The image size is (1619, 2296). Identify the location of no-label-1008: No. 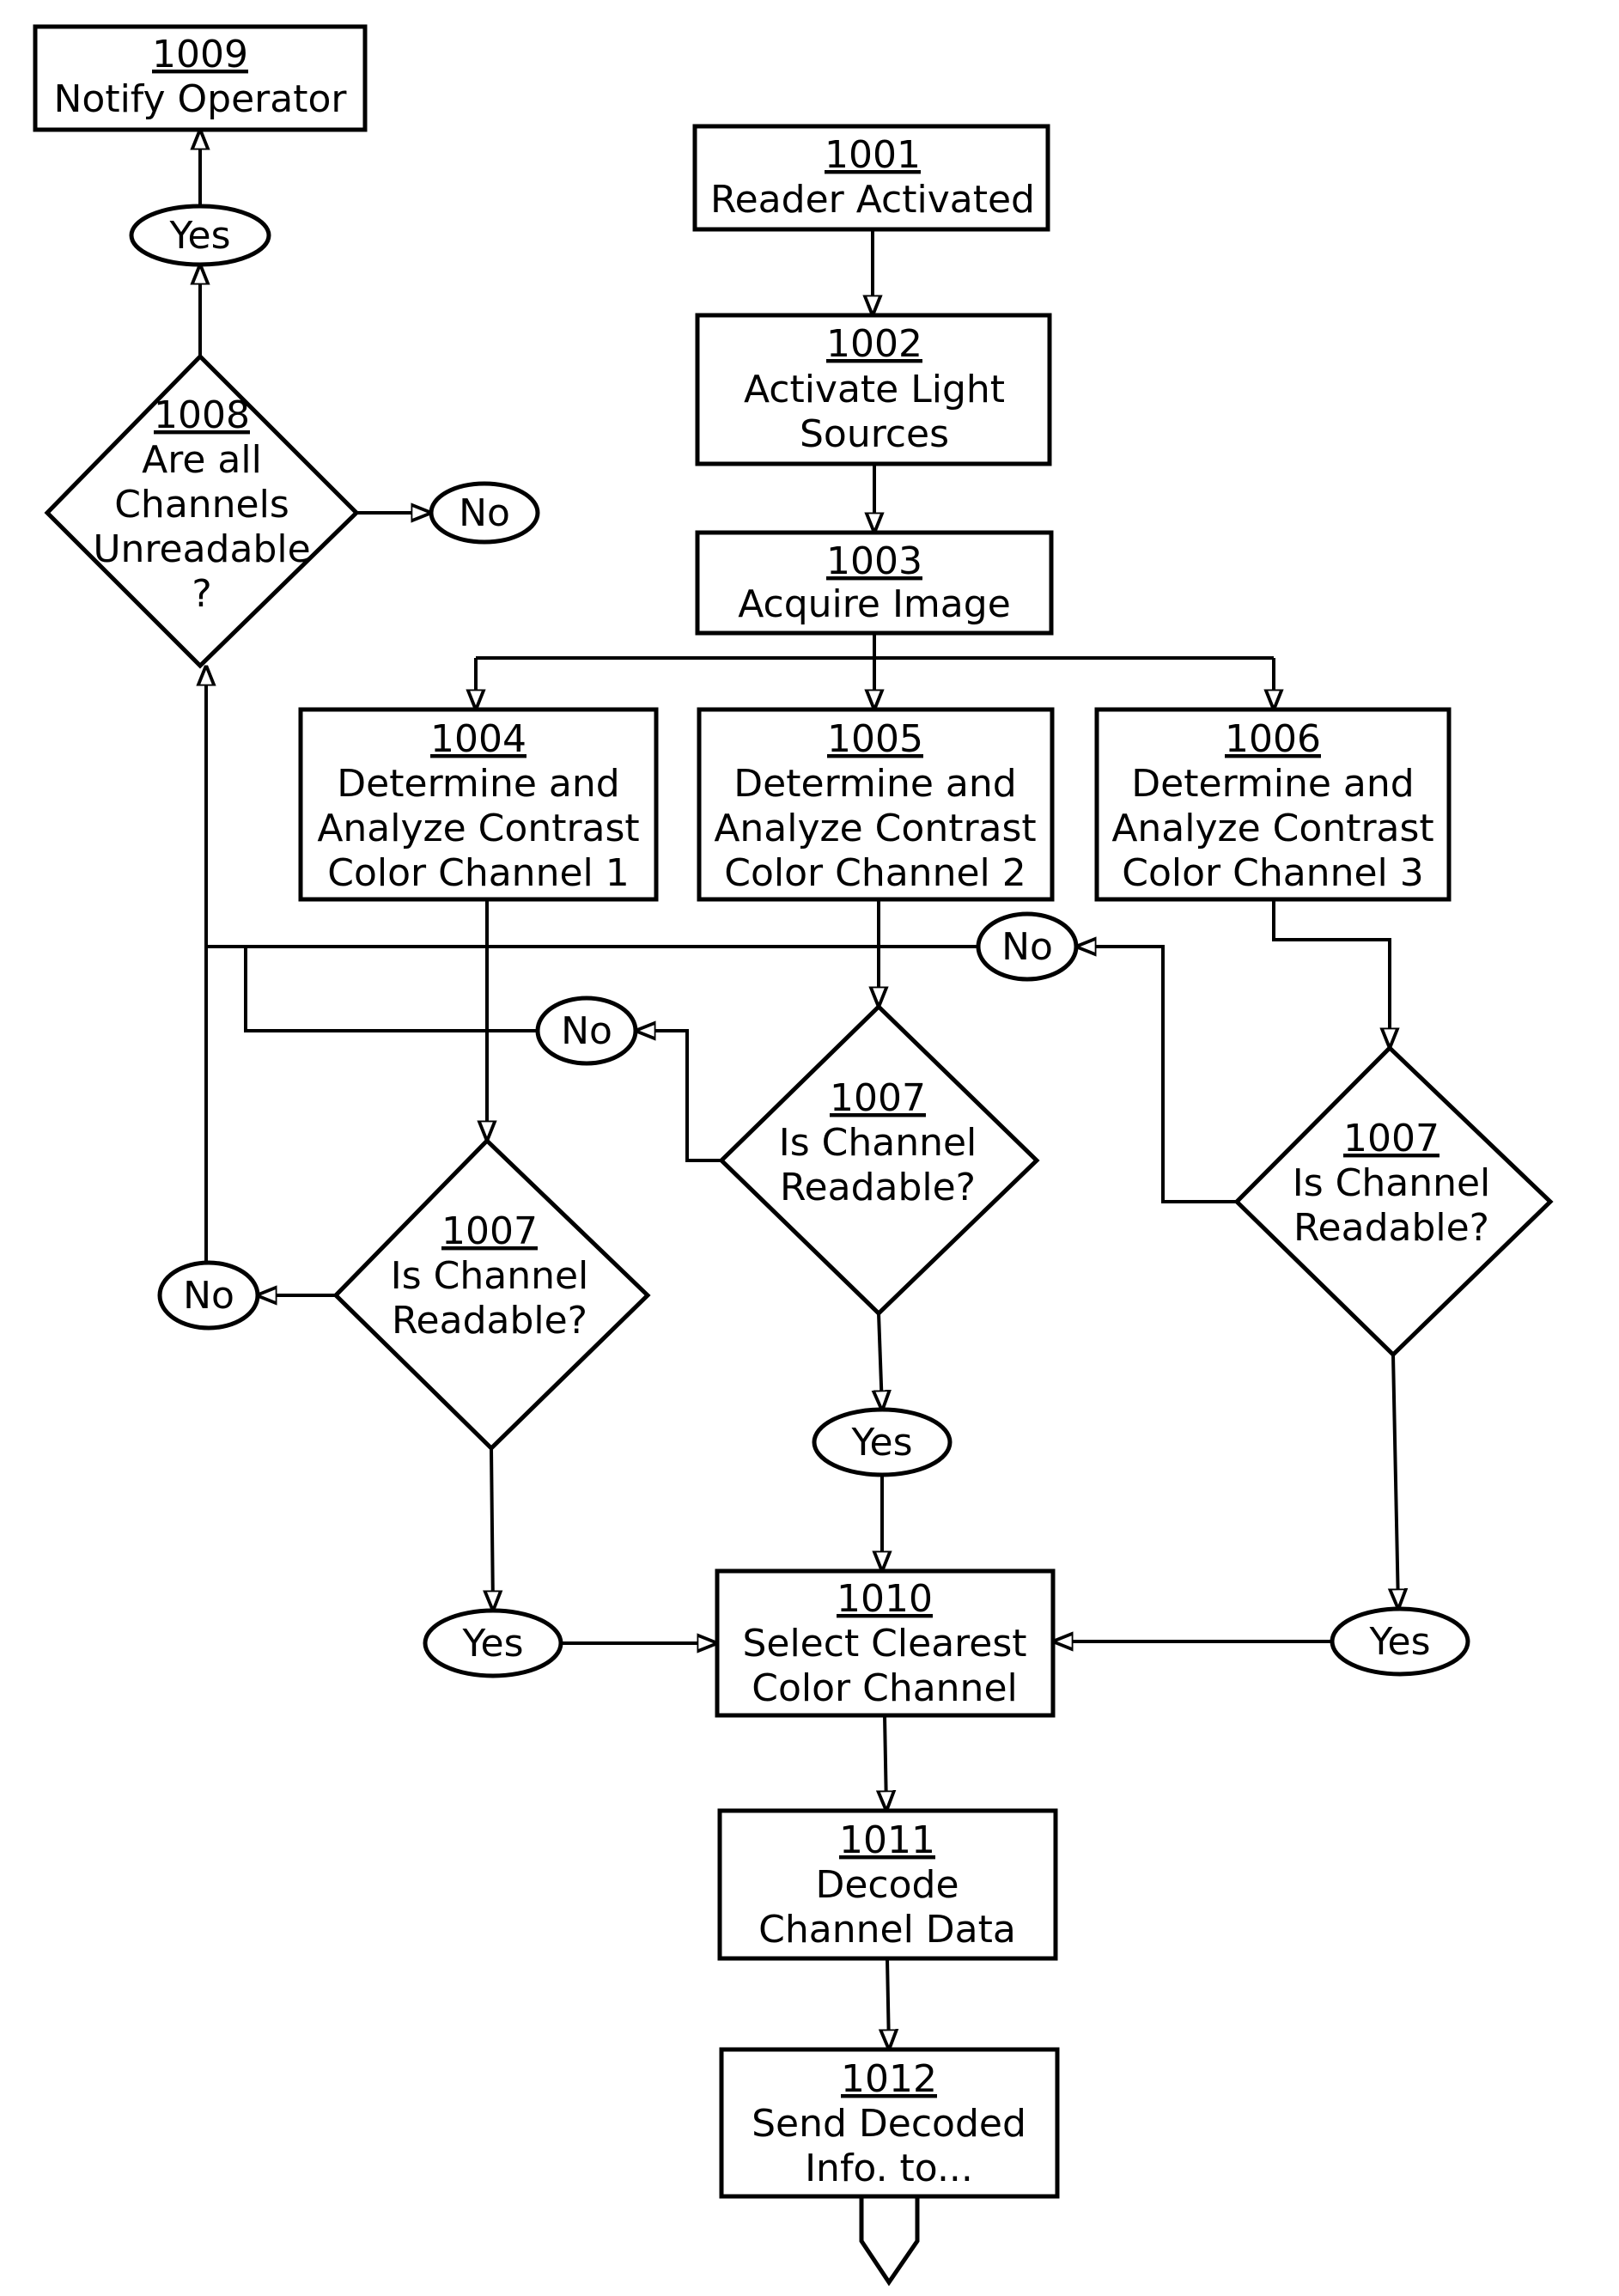
(484, 513).